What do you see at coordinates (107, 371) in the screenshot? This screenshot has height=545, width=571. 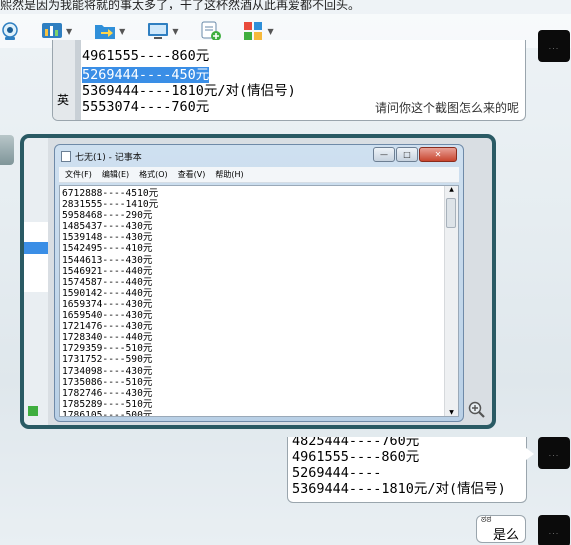 I see `notepad-line: 1734098----430元` at bounding box center [107, 371].